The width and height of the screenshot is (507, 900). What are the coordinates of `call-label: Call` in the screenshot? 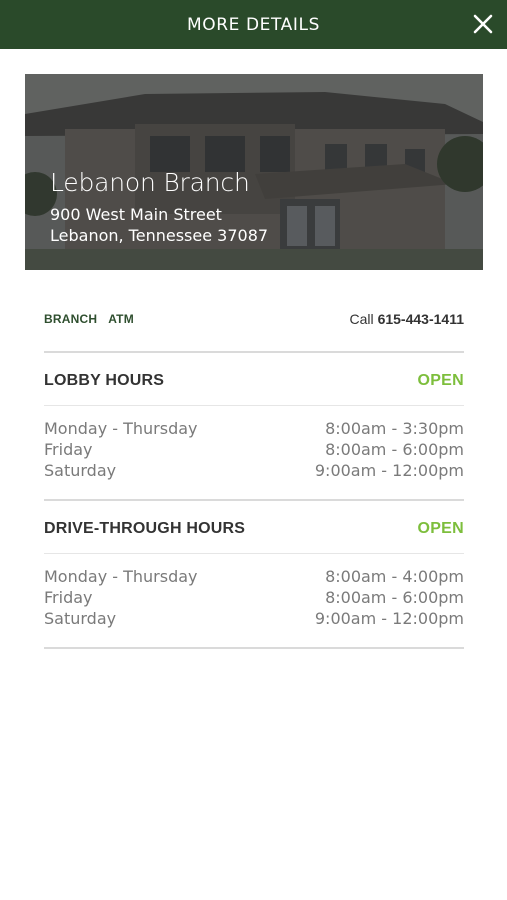 It's located at (361, 319).